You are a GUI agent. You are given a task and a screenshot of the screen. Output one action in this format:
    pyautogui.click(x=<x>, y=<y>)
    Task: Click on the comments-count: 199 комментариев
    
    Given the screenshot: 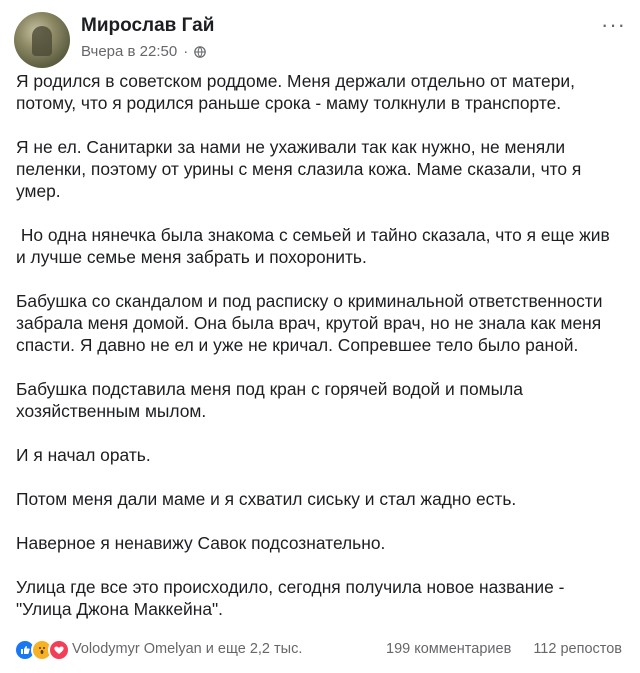 What is the action you would take?
    pyautogui.click(x=448, y=649)
    